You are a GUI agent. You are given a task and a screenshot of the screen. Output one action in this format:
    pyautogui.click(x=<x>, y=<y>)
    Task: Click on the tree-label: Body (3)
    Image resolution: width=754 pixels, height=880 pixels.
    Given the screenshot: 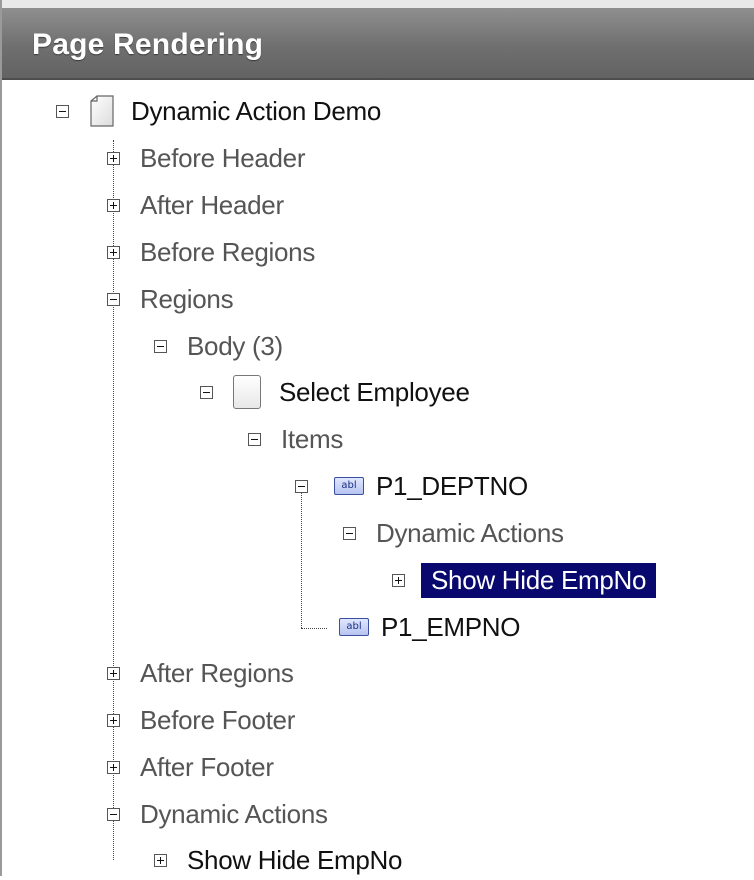 What is the action you would take?
    pyautogui.click(x=235, y=345)
    